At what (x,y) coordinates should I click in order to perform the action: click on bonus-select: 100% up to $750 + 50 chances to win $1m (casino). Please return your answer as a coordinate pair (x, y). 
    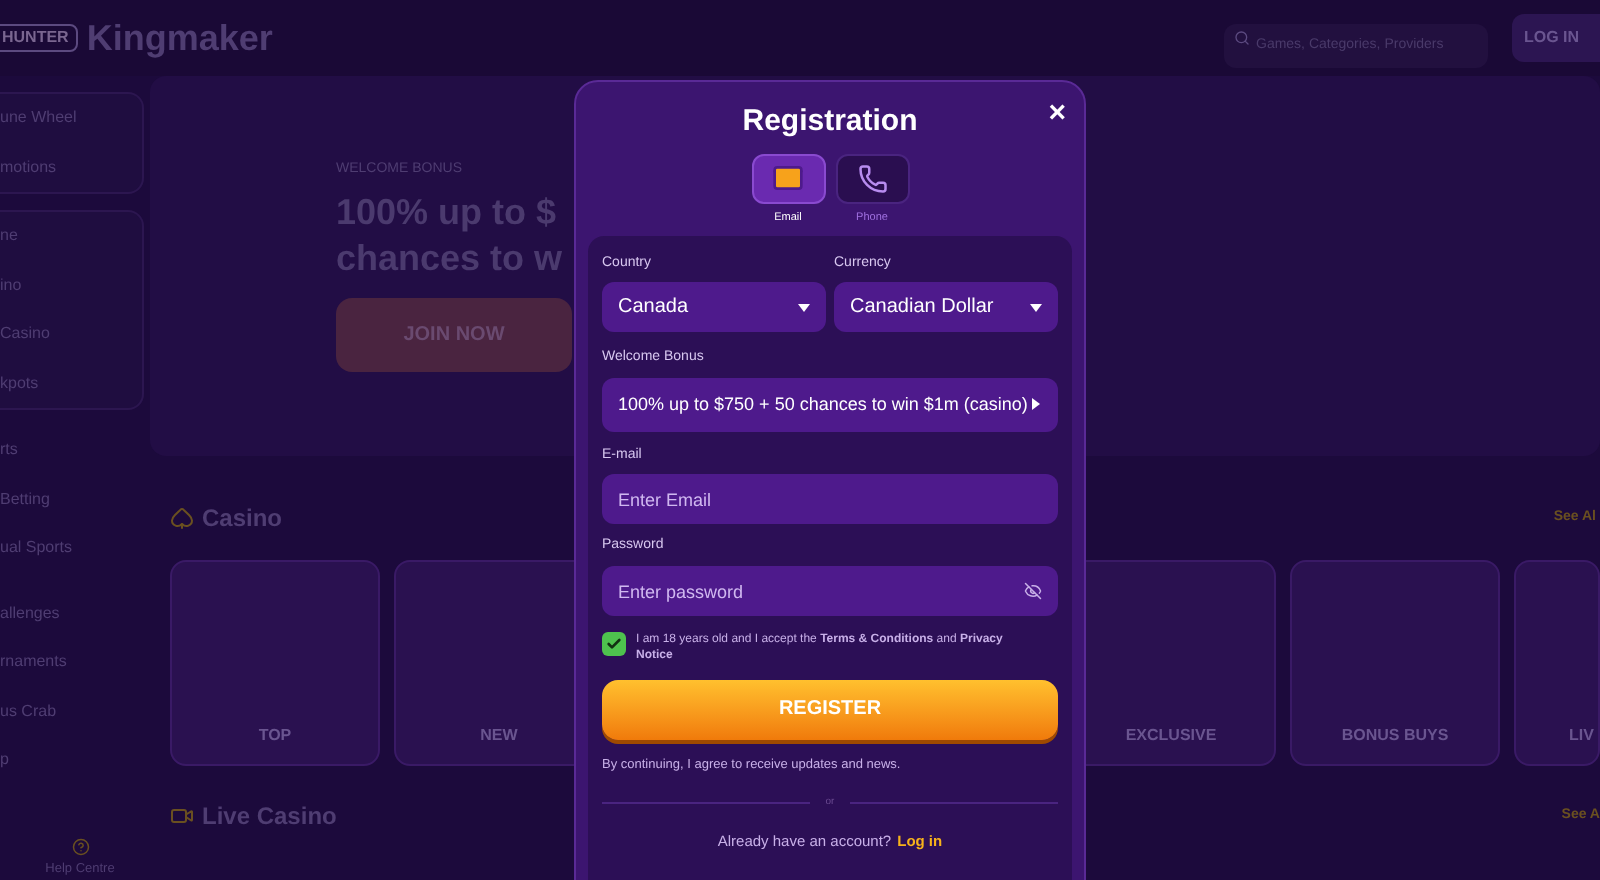
    Looking at the image, I should click on (830, 404).